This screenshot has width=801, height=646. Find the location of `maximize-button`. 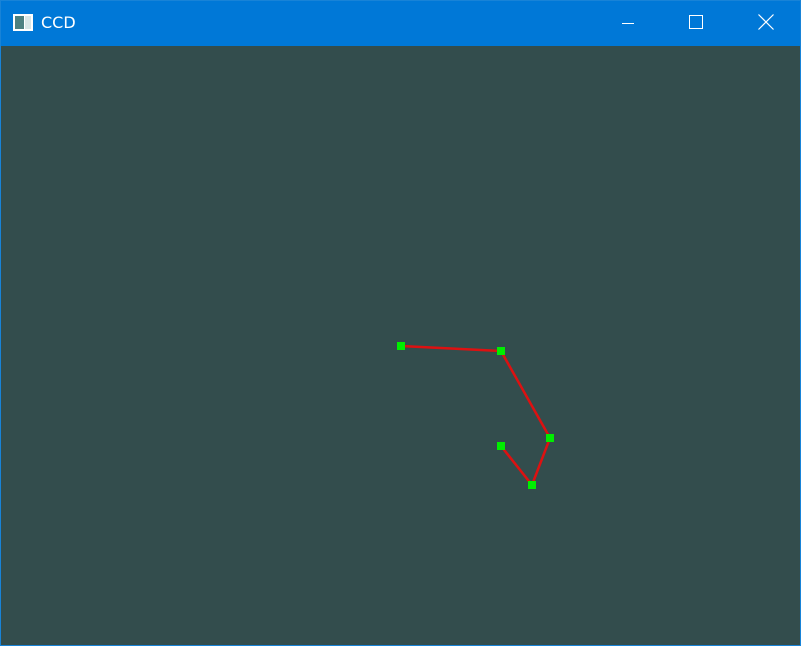

maximize-button is located at coordinates (696, 23).